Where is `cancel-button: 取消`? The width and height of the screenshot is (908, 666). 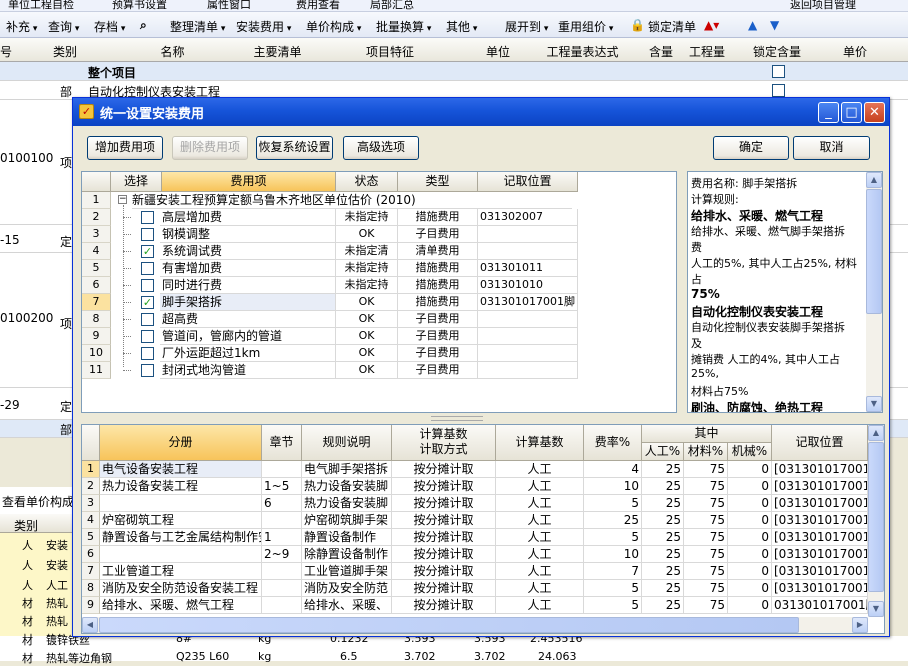 cancel-button: 取消 is located at coordinates (831, 148).